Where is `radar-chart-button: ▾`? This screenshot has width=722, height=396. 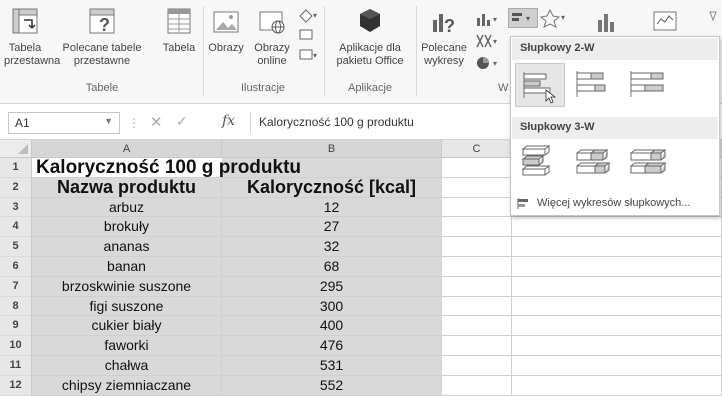 radar-chart-button: ▾ is located at coordinates (554, 18).